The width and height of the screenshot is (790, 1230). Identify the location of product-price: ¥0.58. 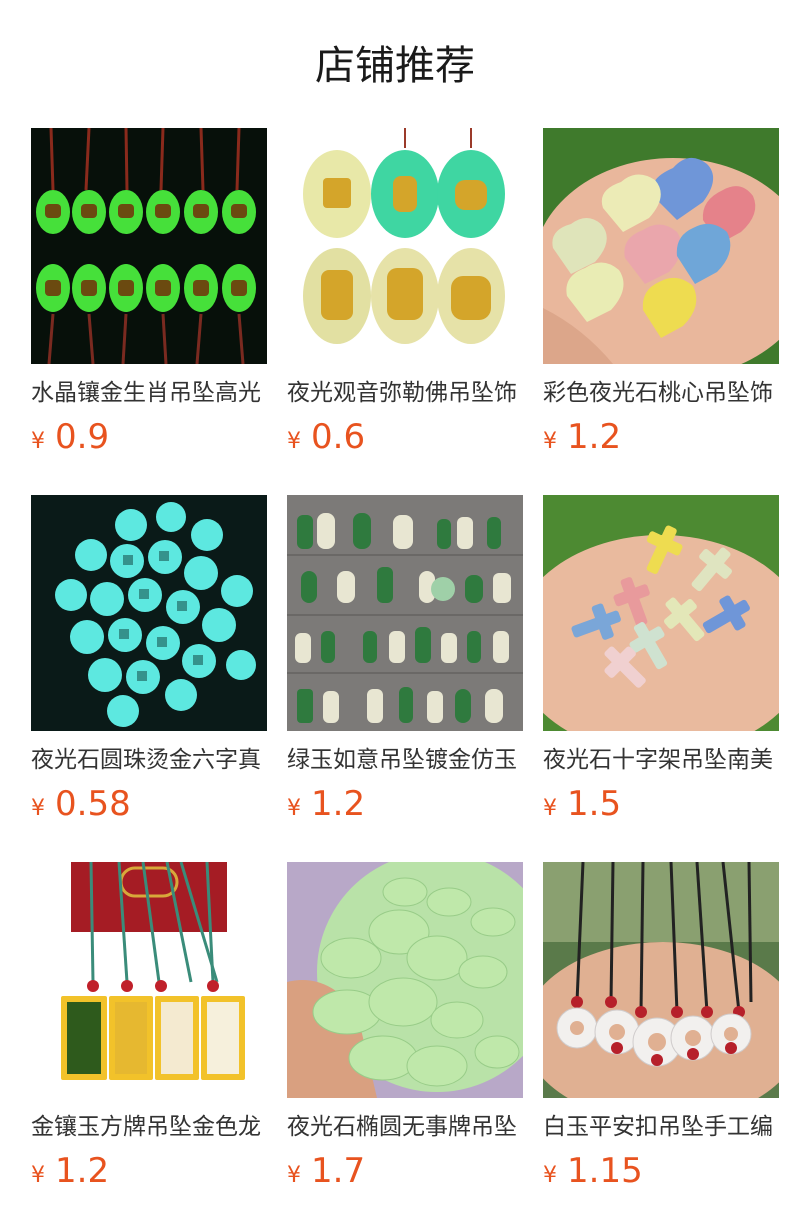
(81, 804).